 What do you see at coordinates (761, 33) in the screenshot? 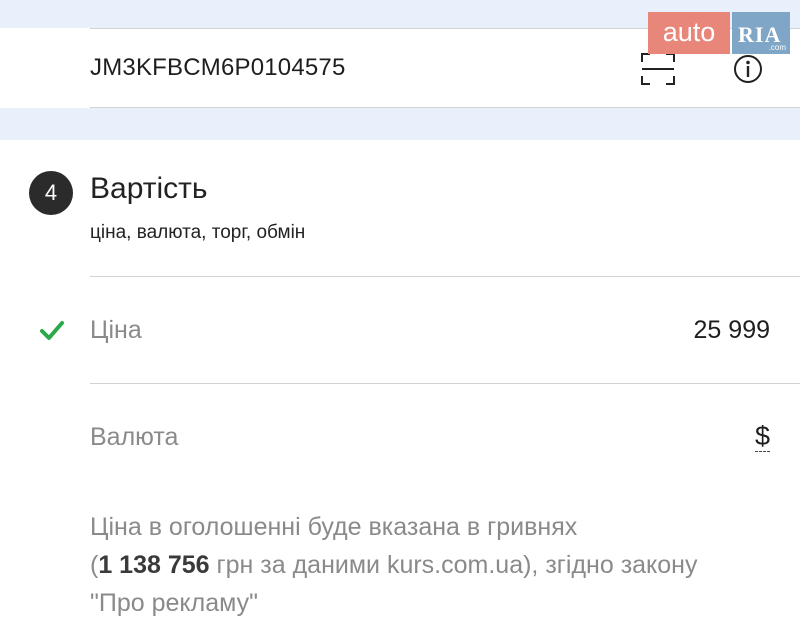
I see `logo-ria-part: RIA .com` at bounding box center [761, 33].